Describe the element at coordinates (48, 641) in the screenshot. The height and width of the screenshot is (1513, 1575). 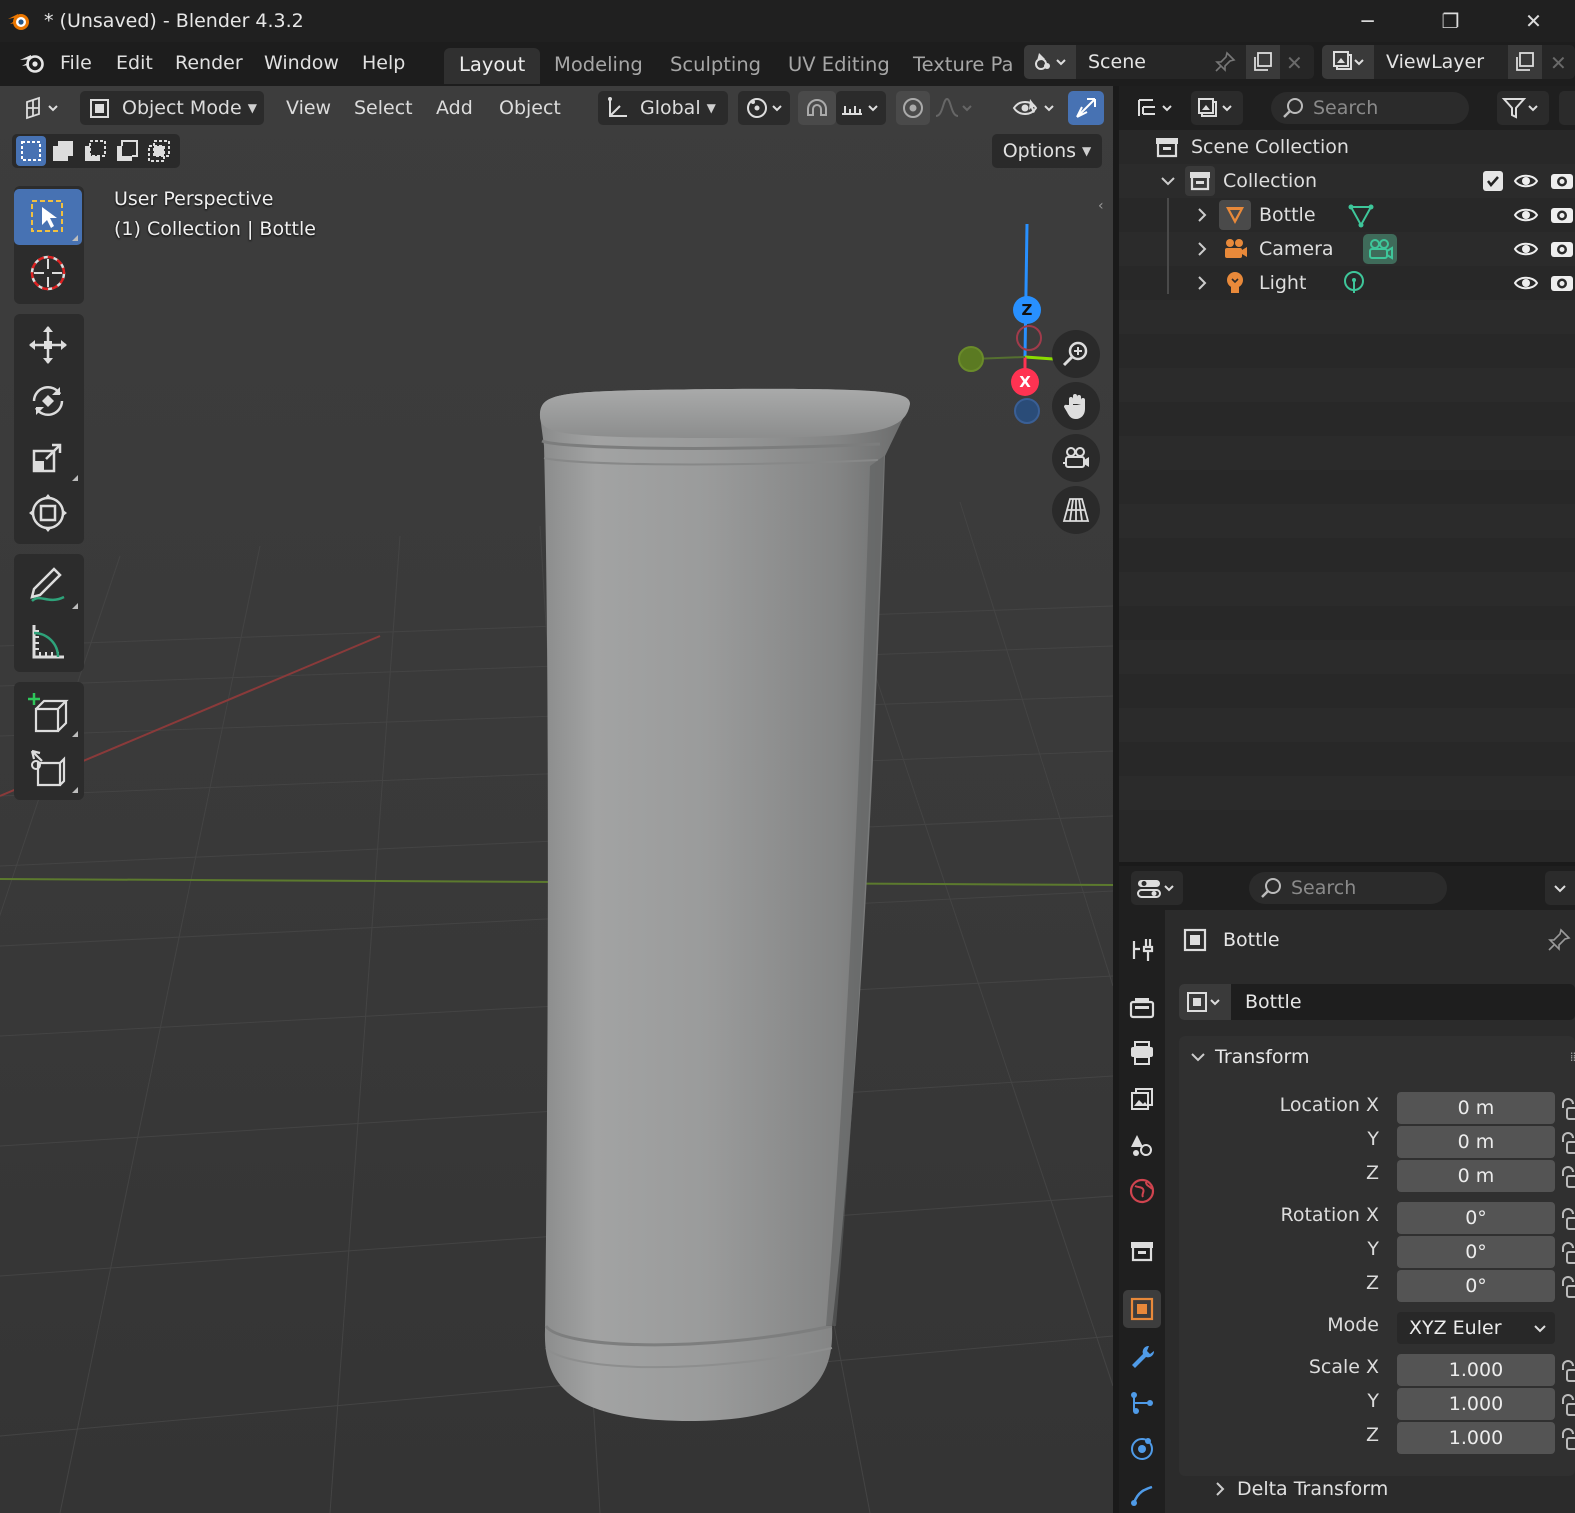
I see `measure-tool` at that location.